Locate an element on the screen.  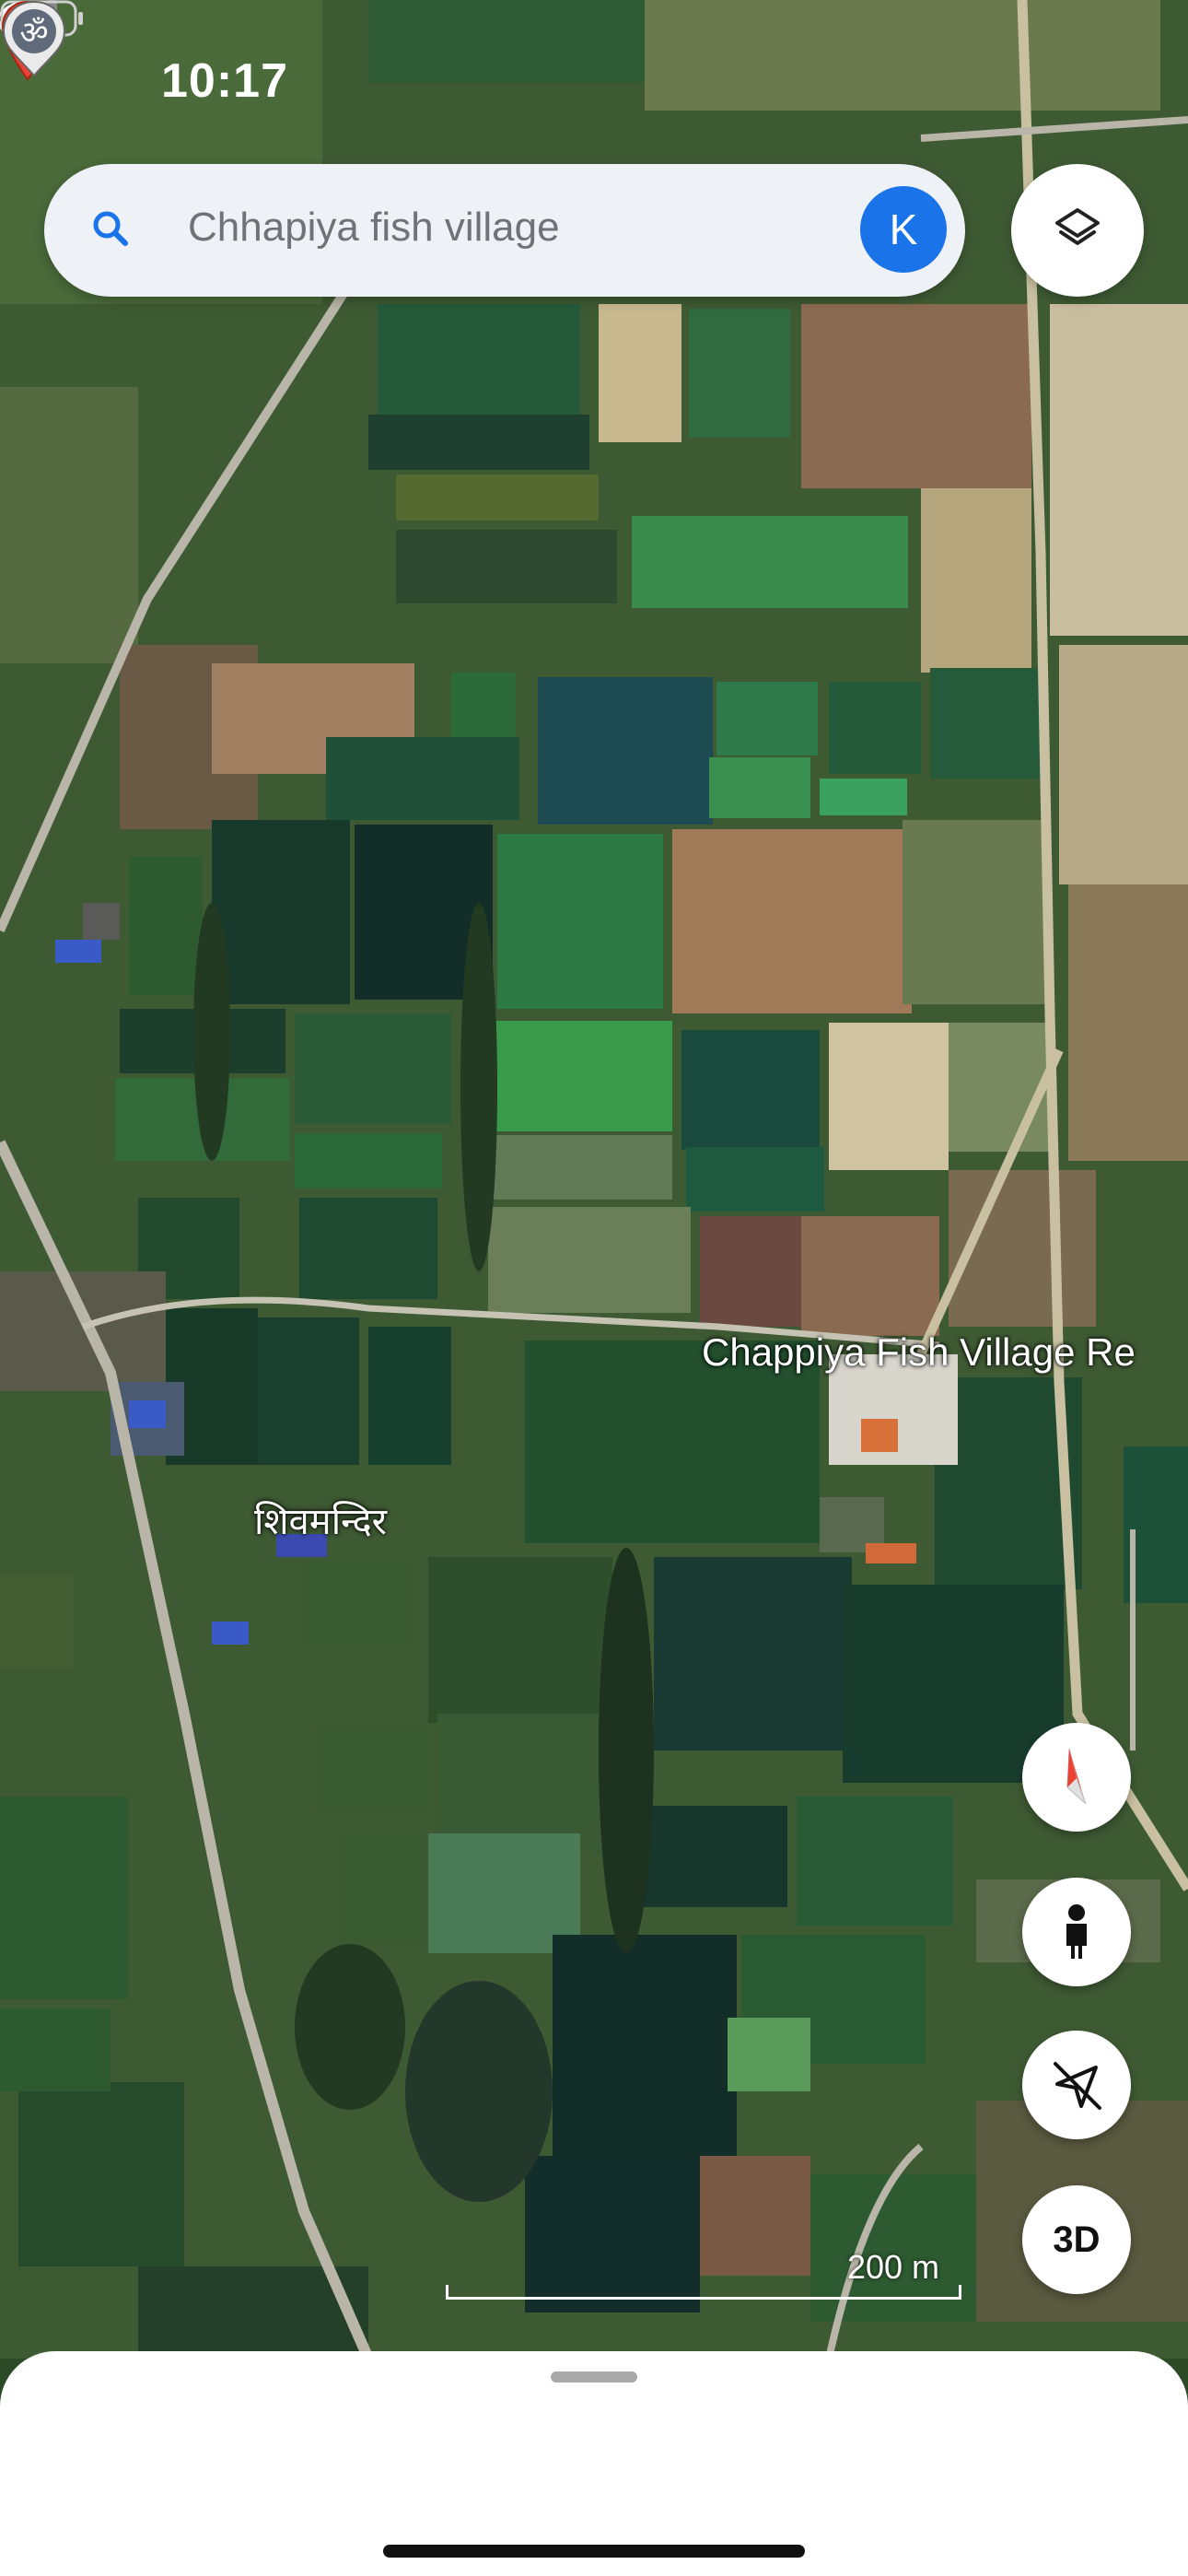
layers-button is located at coordinates (1077, 230).